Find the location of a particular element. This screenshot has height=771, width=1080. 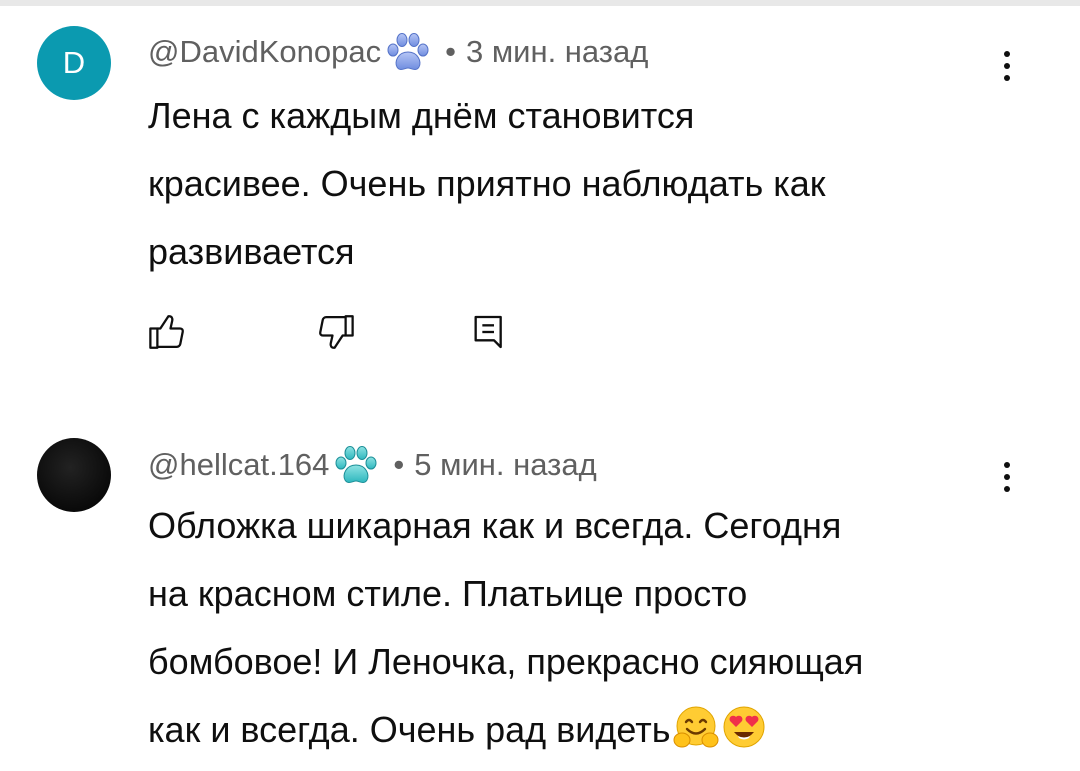

comment-time: 5 мин. назад is located at coordinates (505, 464).